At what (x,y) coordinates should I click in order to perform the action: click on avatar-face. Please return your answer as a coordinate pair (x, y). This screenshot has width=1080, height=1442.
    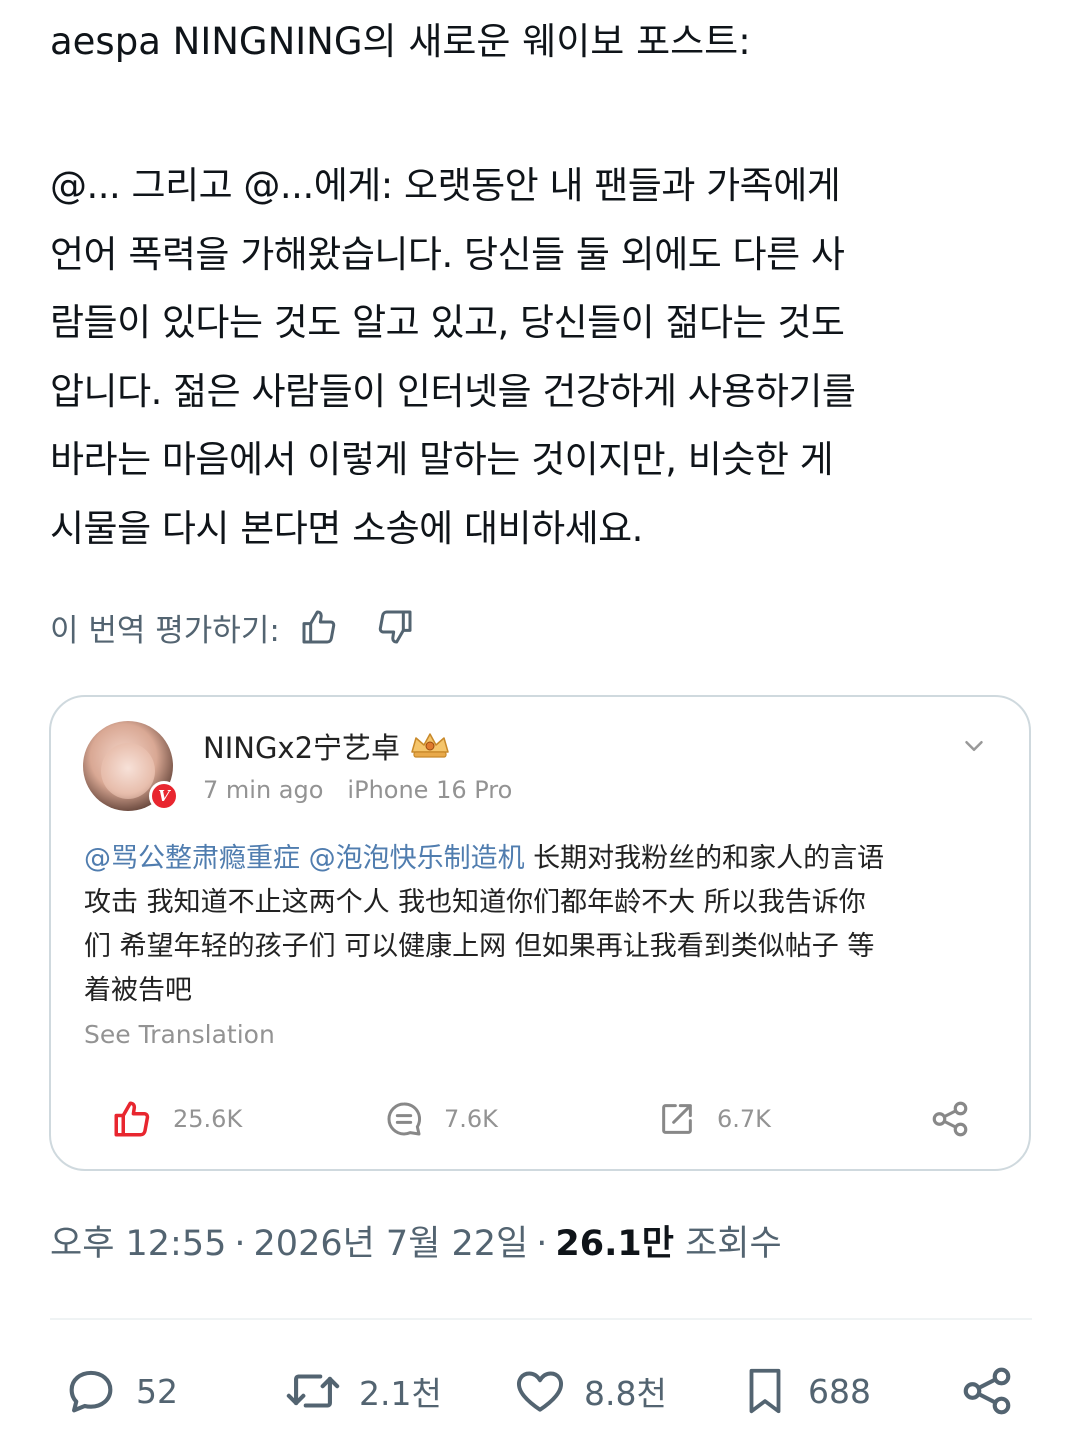
    Looking at the image, I should click on (128, 771).